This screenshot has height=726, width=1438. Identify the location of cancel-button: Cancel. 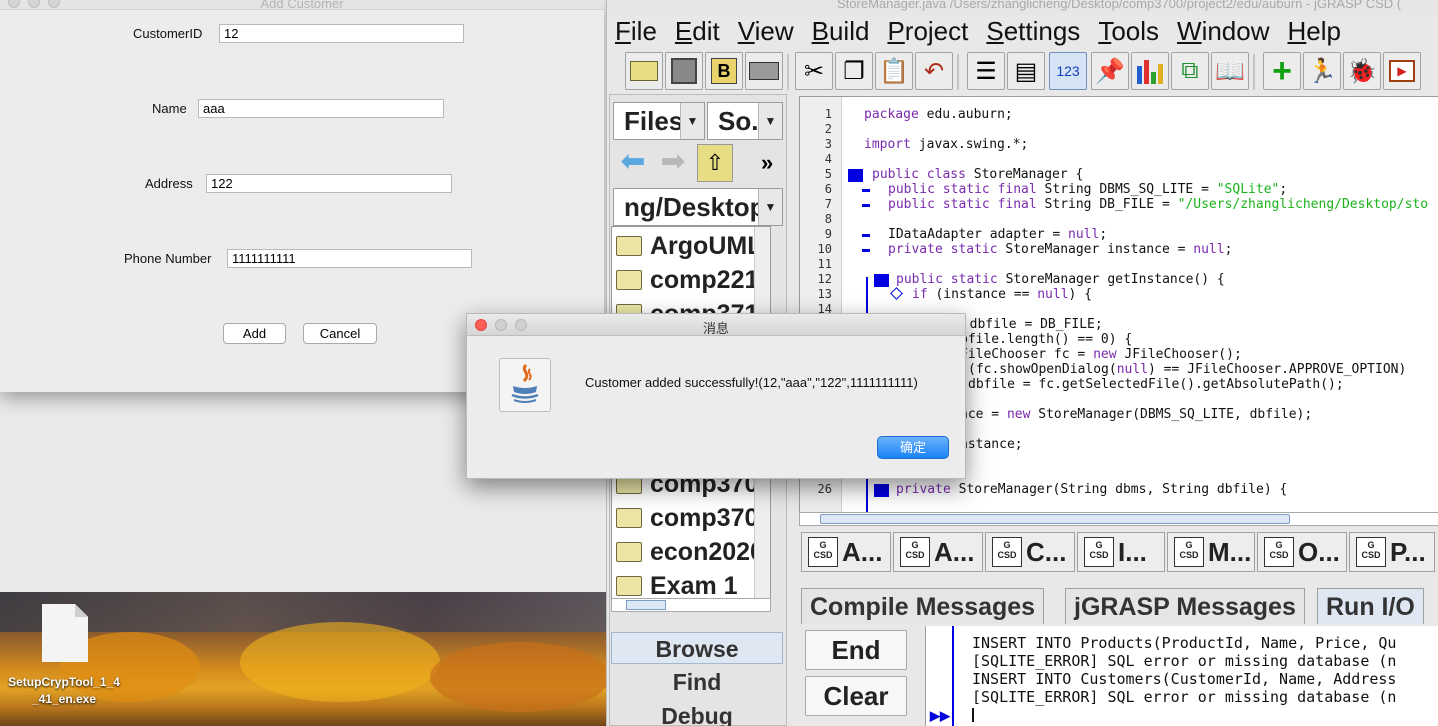
(340, 333).